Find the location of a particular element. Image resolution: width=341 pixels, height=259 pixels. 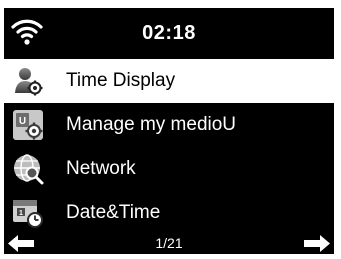

svg-text: U is located at coordinates (22, 121).